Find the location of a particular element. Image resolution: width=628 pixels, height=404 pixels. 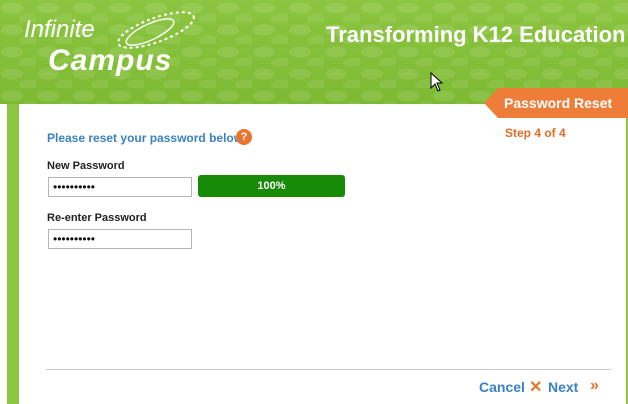

logo-text-line2: Campus is located at coordinates (110, 60).